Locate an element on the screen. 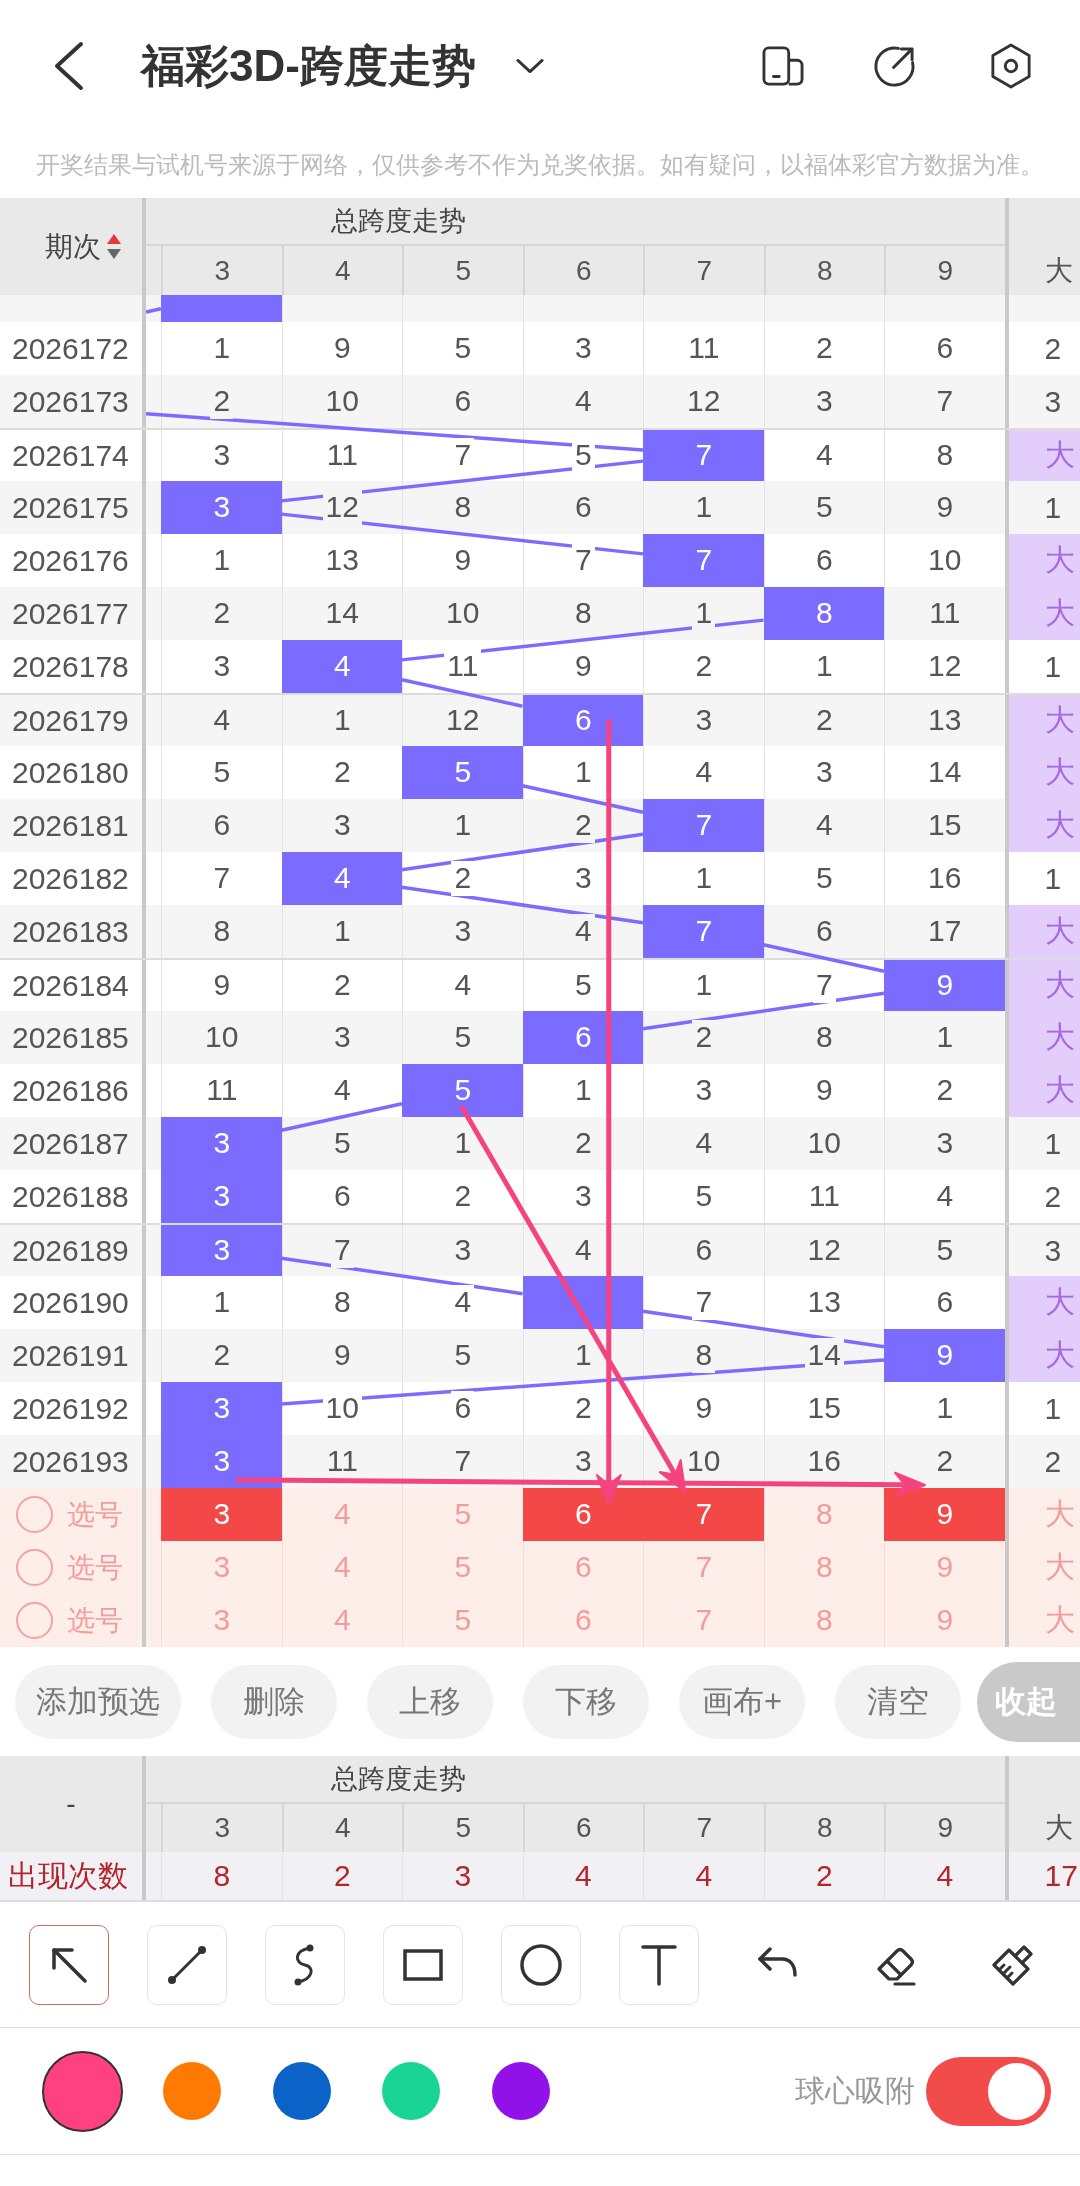 Image resolution: width=1080 pixels, height=2186 pixels. table-cell: 17 is located at coordinates (1042, 1876).